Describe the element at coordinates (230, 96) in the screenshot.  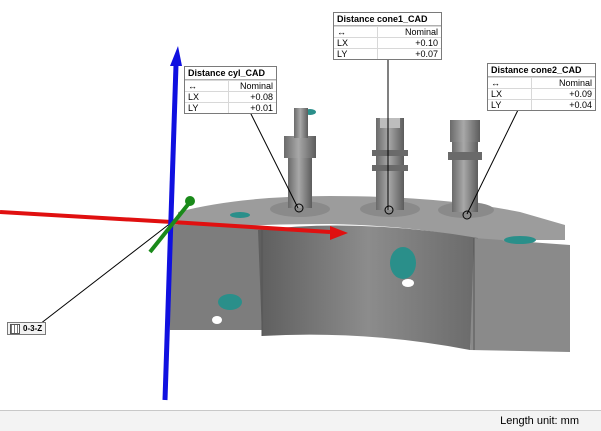
I see `label-row: LX +0.08` at that location.